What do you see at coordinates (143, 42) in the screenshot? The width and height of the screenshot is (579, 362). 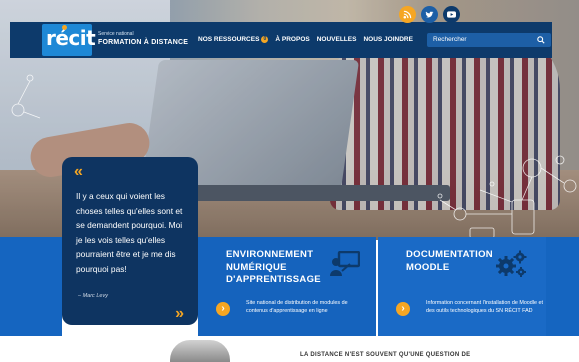 I see `brand-title: FORMATION À DISTANCE` at bounding box center [143, 42].